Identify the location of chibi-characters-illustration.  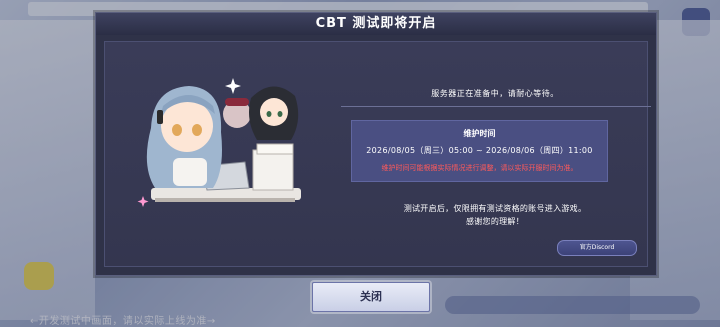
(219, 142).